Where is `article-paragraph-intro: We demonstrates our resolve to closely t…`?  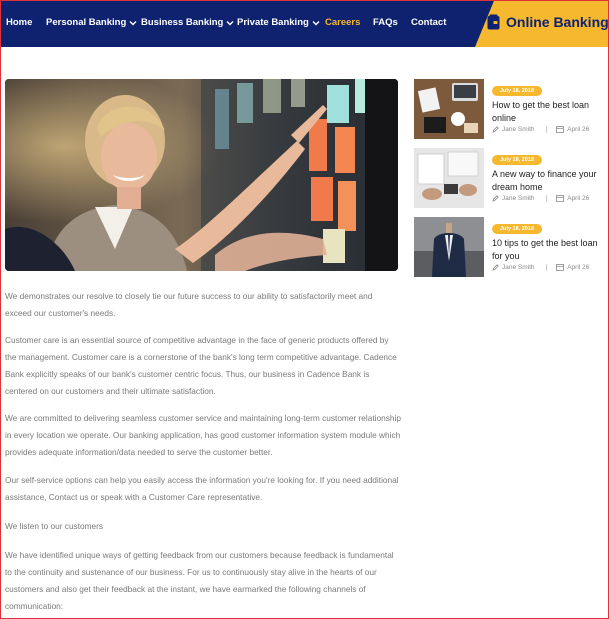 article-paragraph-intro: We demonstrates our resolve to closely t… is located at coordinates (189, 304).